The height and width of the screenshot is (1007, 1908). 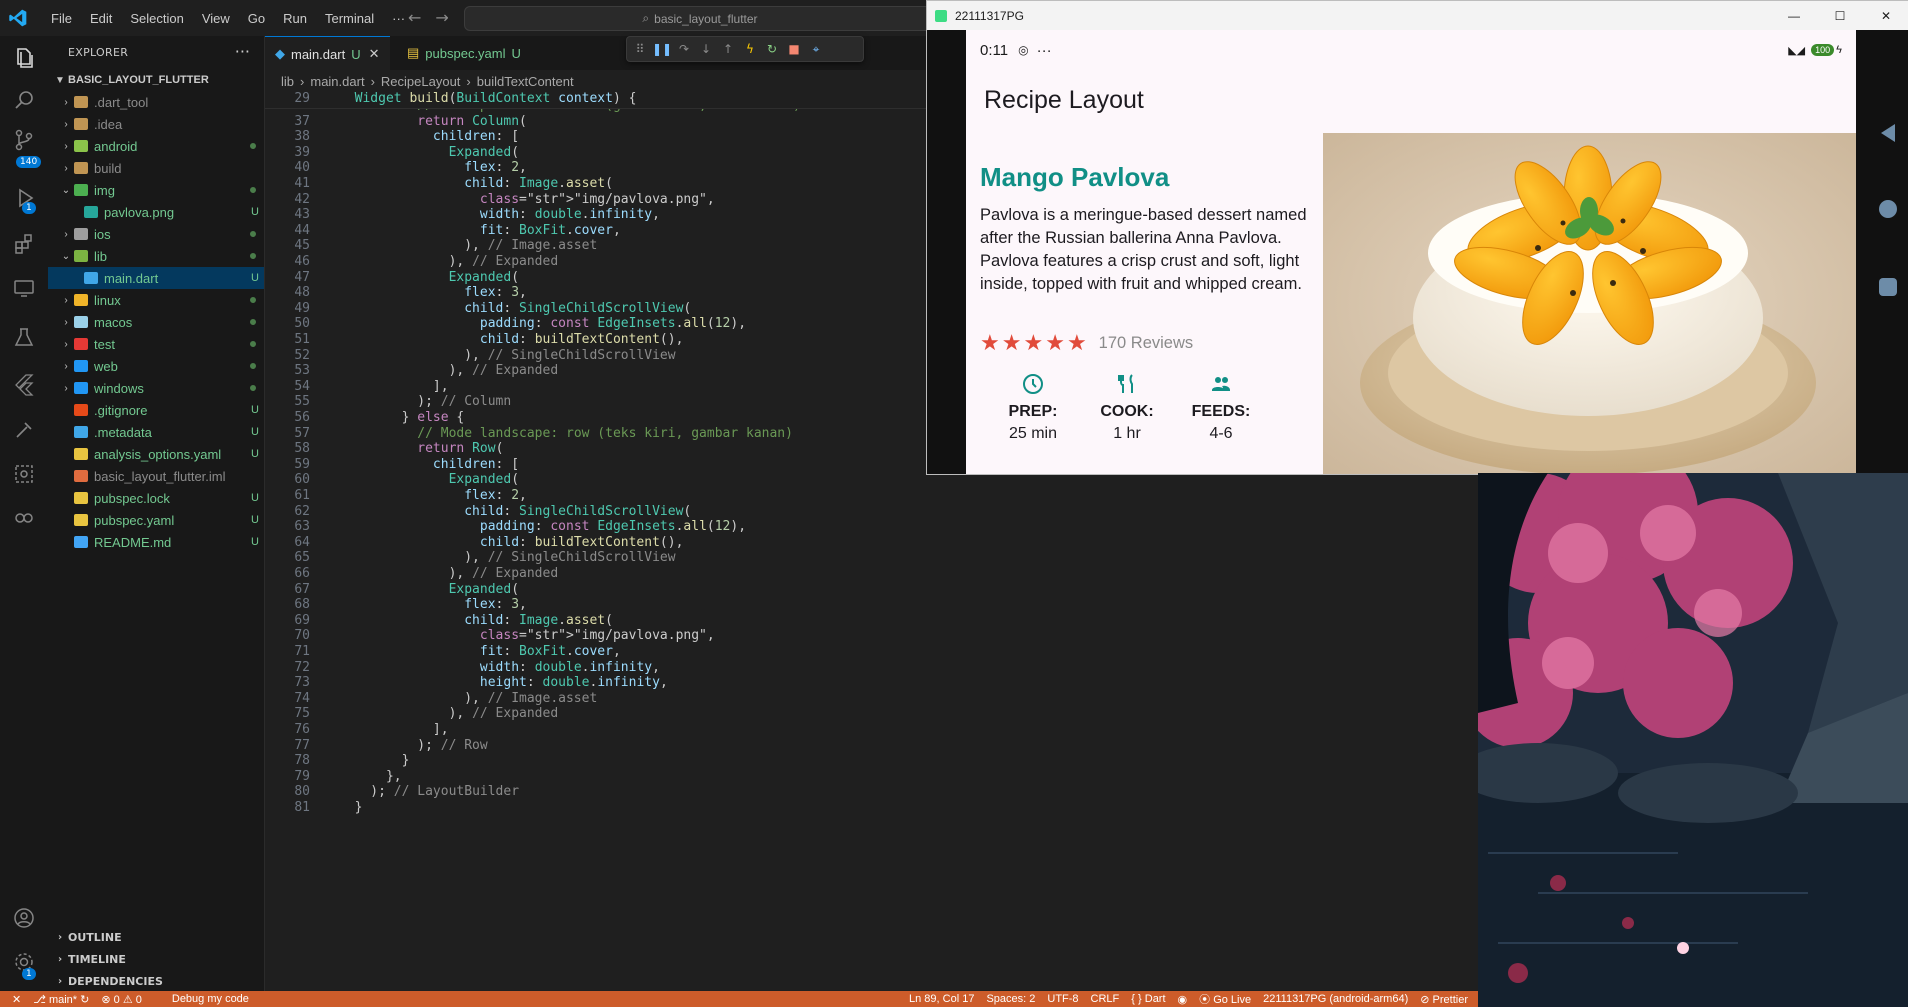 I want to click on menu-run: Run, so click(x=295, y=18).